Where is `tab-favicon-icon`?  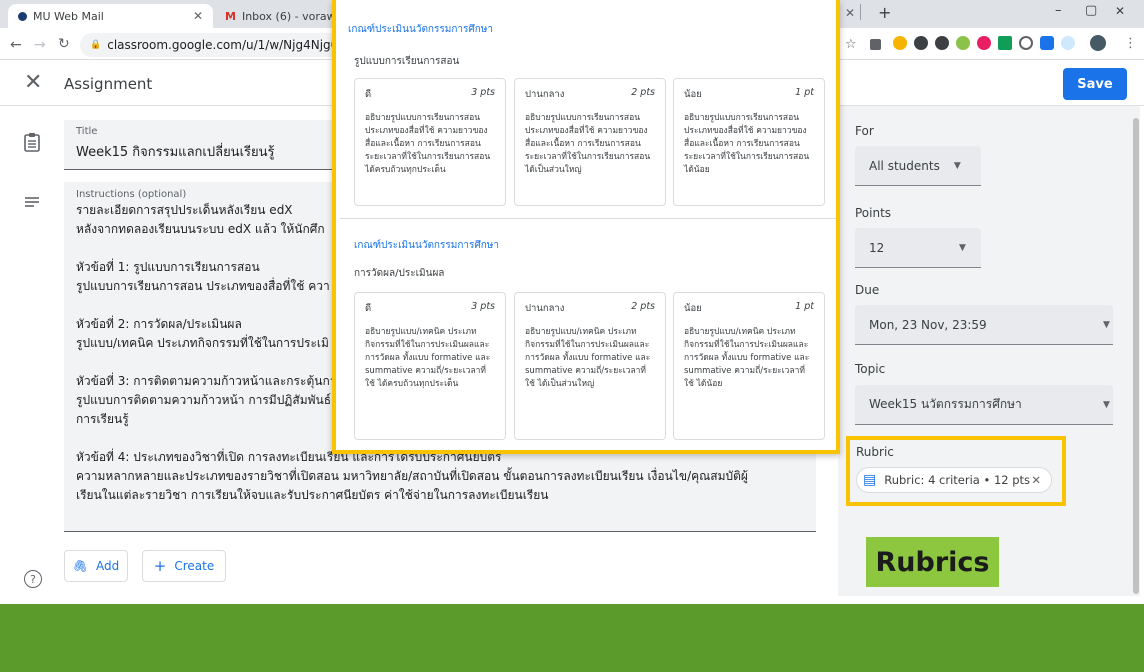 tab-favicon-icon is located at coordinates (22, 16).